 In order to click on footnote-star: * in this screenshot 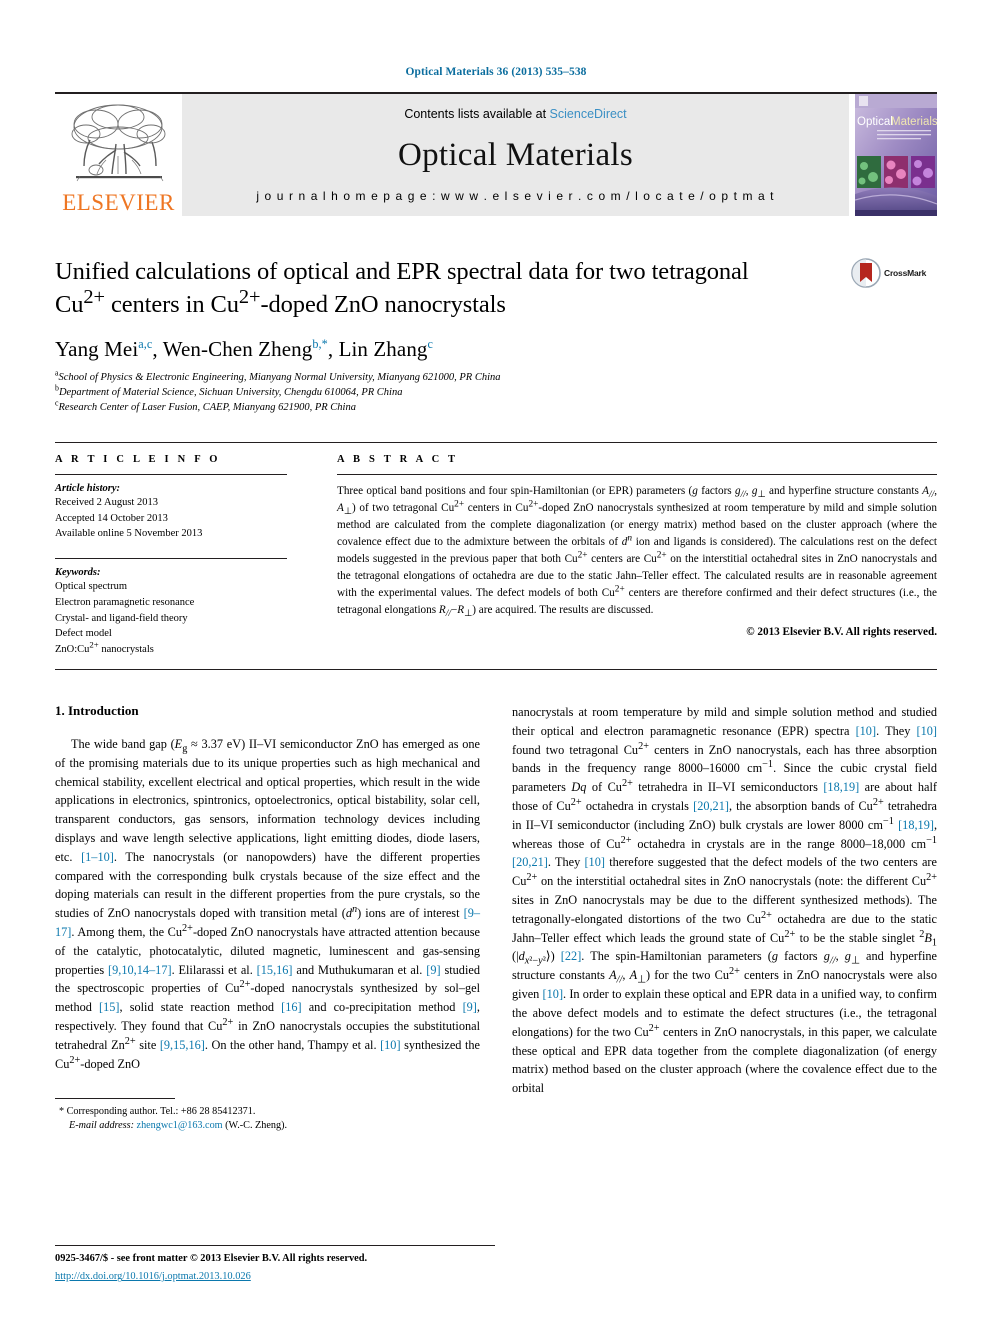, I will do `click(62, 1111)`.